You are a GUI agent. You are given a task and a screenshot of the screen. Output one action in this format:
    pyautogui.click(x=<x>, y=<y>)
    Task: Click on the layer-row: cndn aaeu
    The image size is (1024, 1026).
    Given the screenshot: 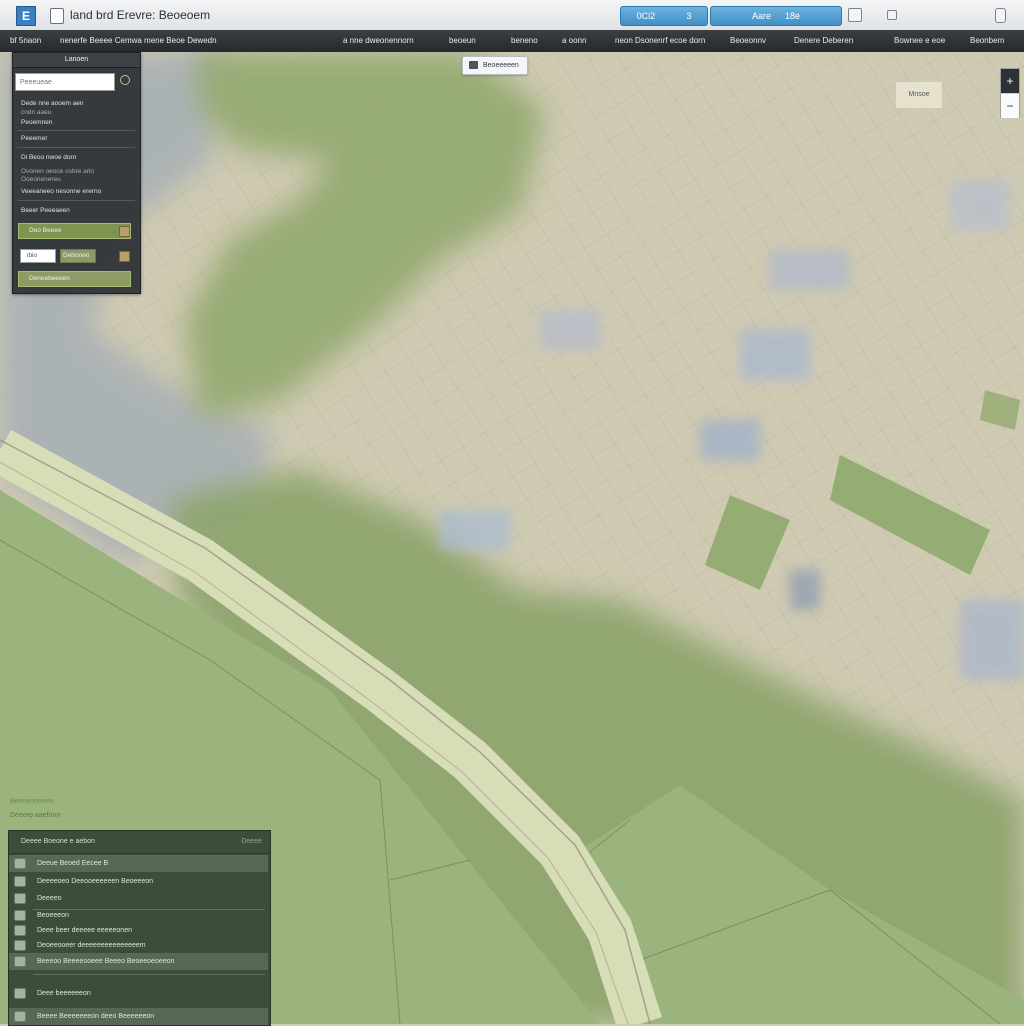 What is the action you would take?
    pyautogui.click(x=36, y=112)
    